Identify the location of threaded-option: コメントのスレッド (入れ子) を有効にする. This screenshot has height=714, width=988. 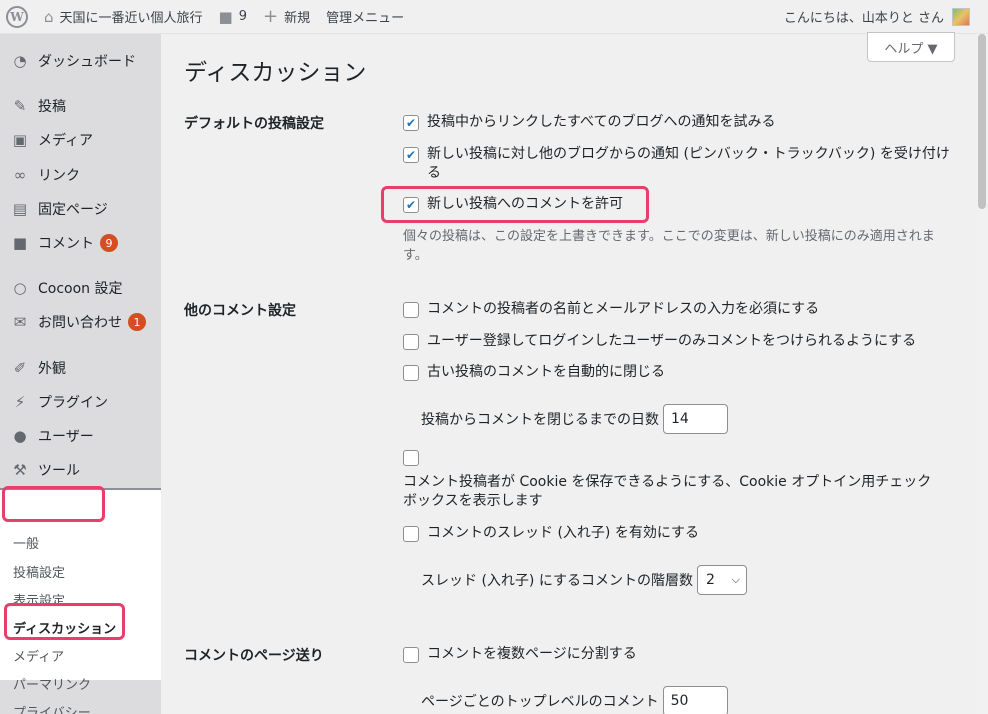
(680, 533).